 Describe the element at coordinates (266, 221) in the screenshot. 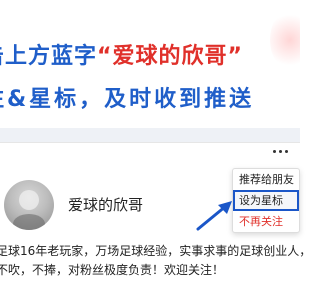

I see `menu-item-unfollow: 不再关注` at that location.